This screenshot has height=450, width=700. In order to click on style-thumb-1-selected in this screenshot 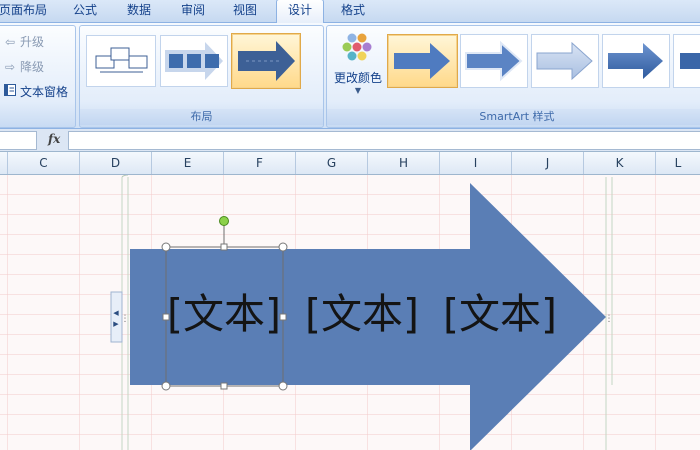, I will do `click(422, 61)`.